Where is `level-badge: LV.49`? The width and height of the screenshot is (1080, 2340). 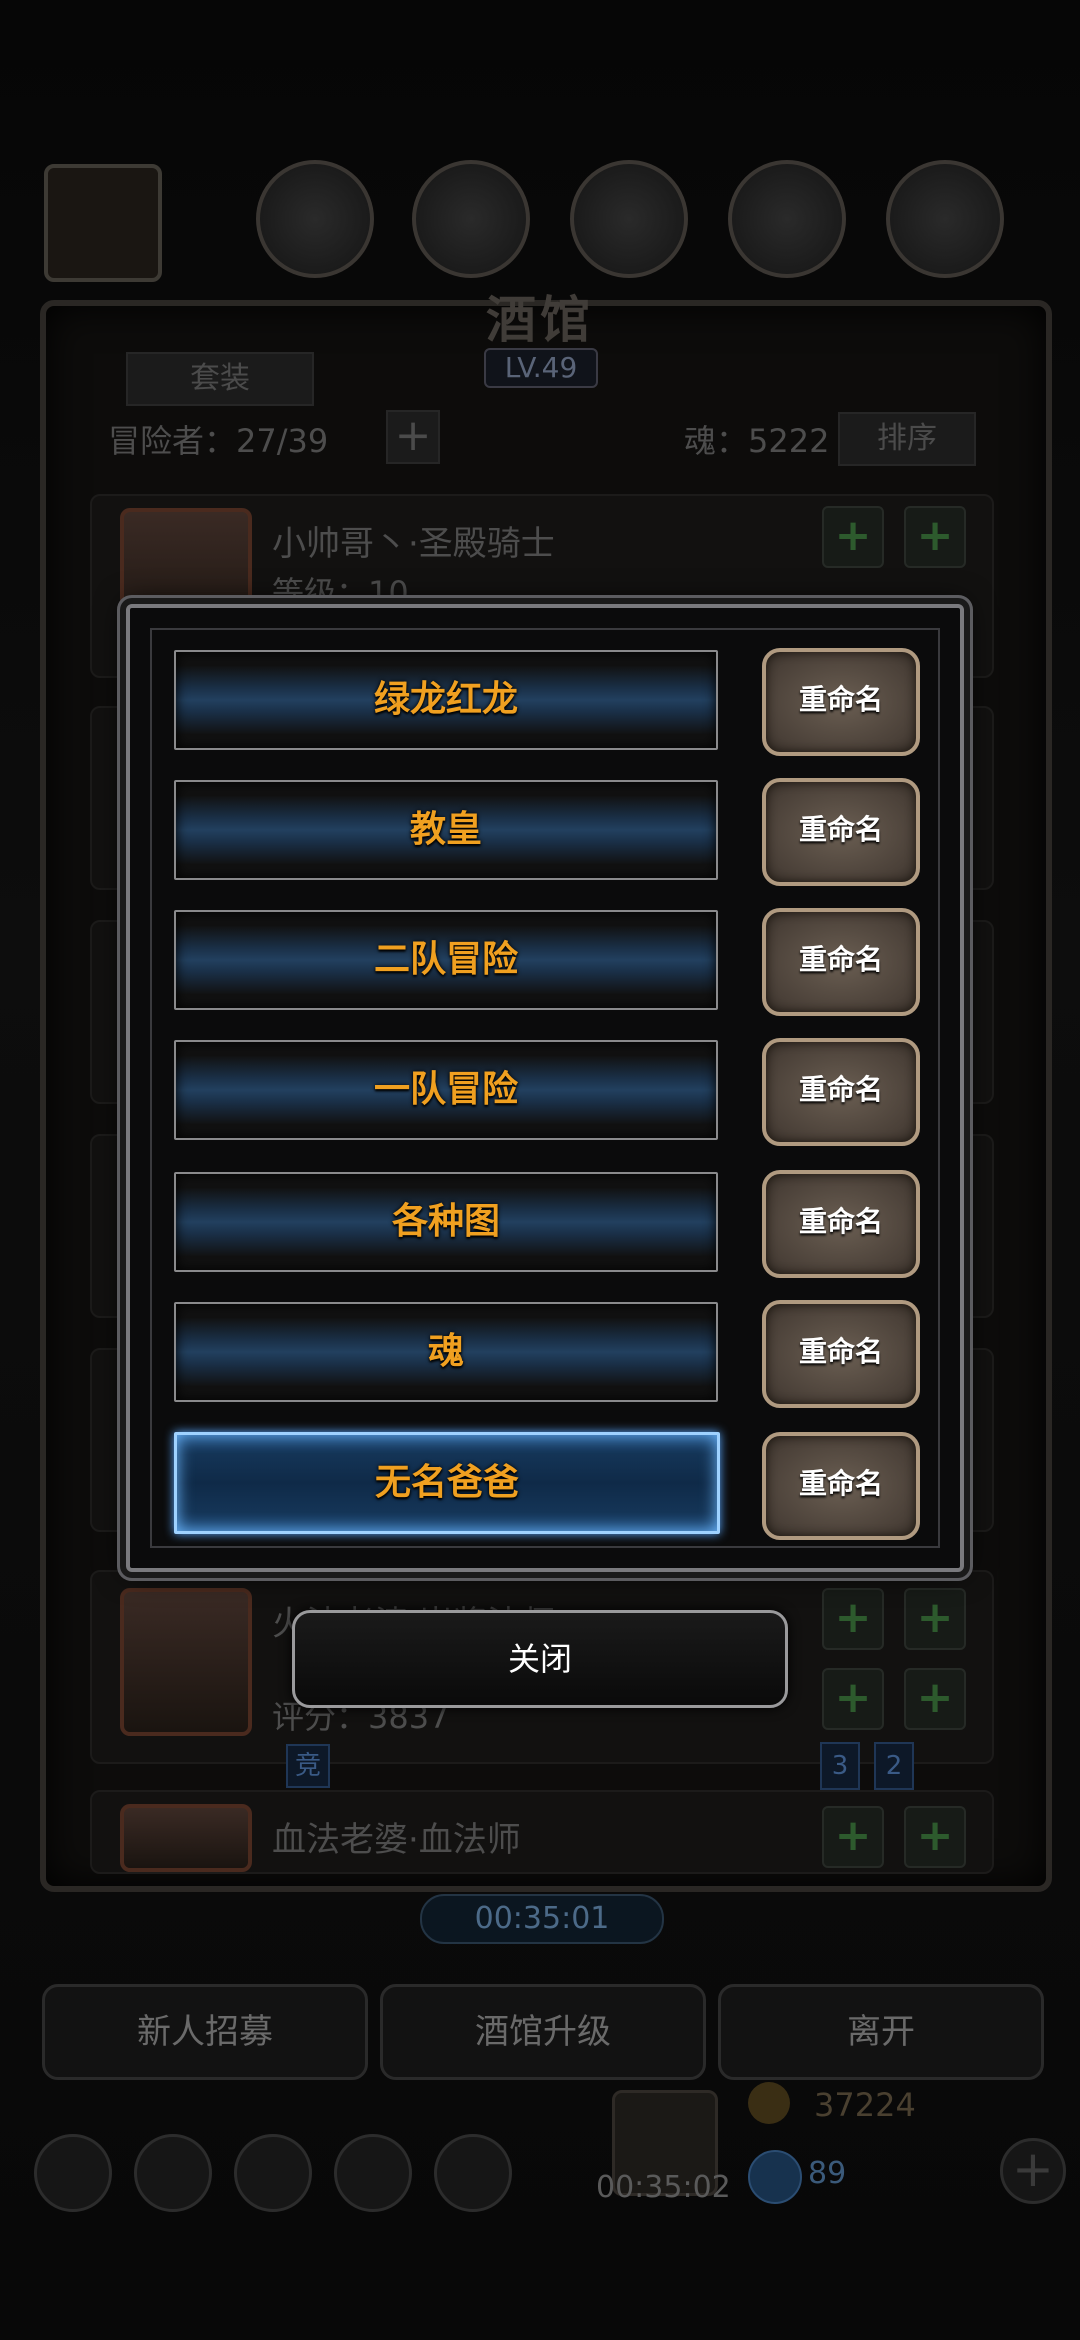
level-badge: LV.49 is located at coordinates (541, 368).